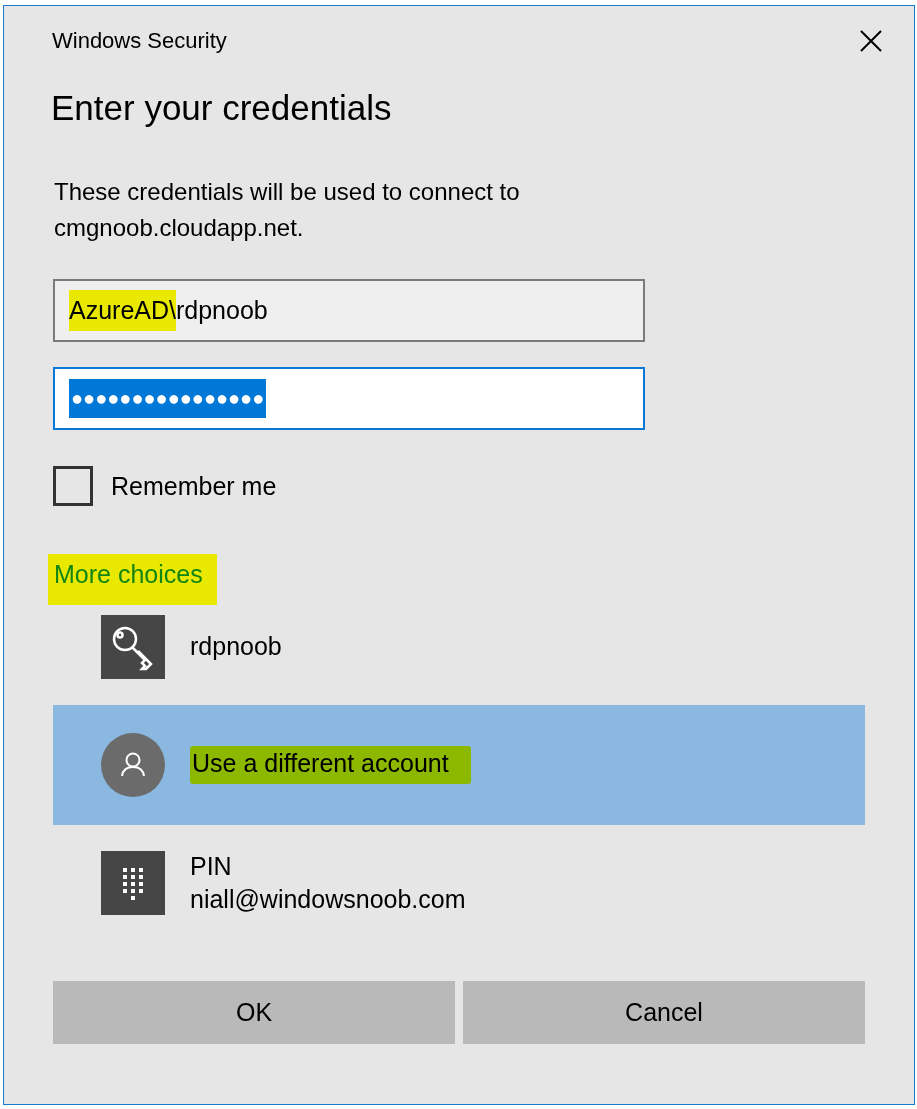 The width and height of the screenshot is (917, 1109). I want to click on more-choices-link: More choices, so click(132, 579).